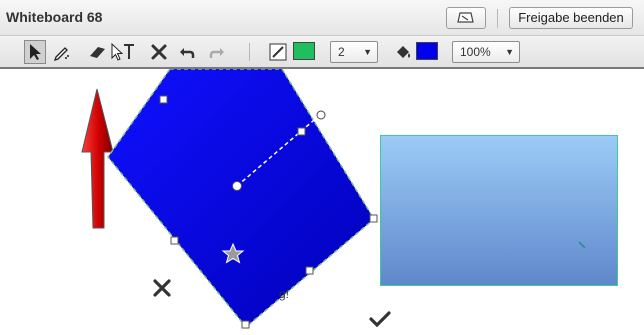 The image size is (644, 335). I want to click on line-color-swatch, so click(304, 51).